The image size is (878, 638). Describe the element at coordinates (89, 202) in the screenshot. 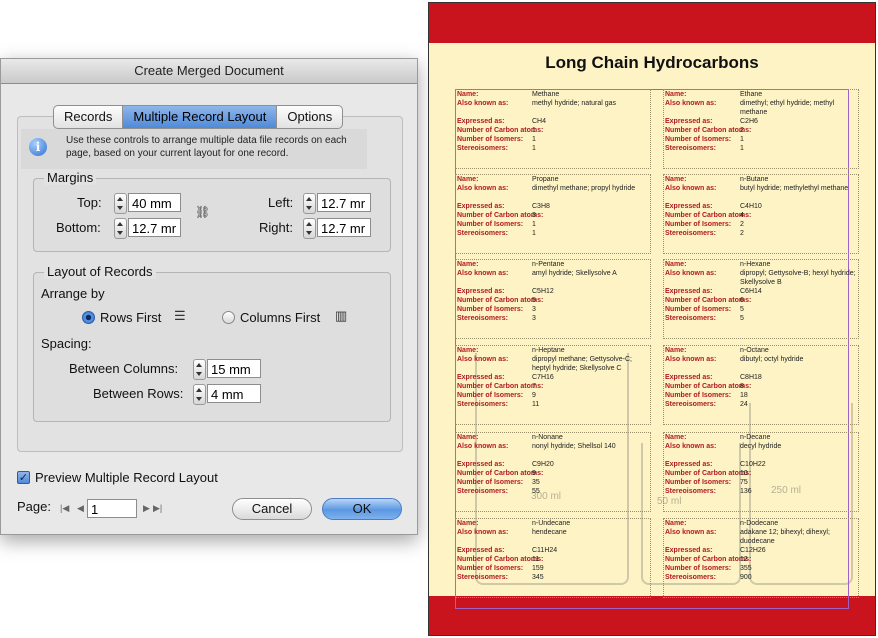

I see `top-label: Top:` at that location.